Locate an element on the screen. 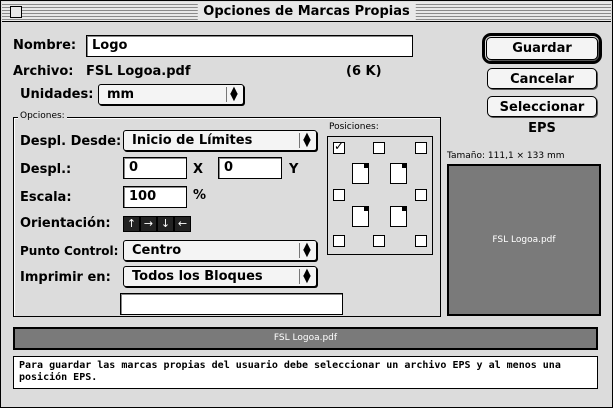  despl-x-input: 0 is located at coordinates (155, 168).